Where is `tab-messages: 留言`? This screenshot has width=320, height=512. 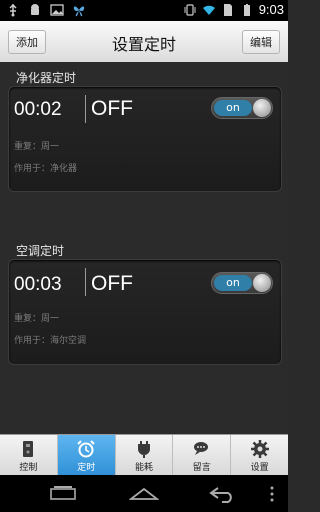
tab-messages: 留言 is located at coordinates (202, 455).